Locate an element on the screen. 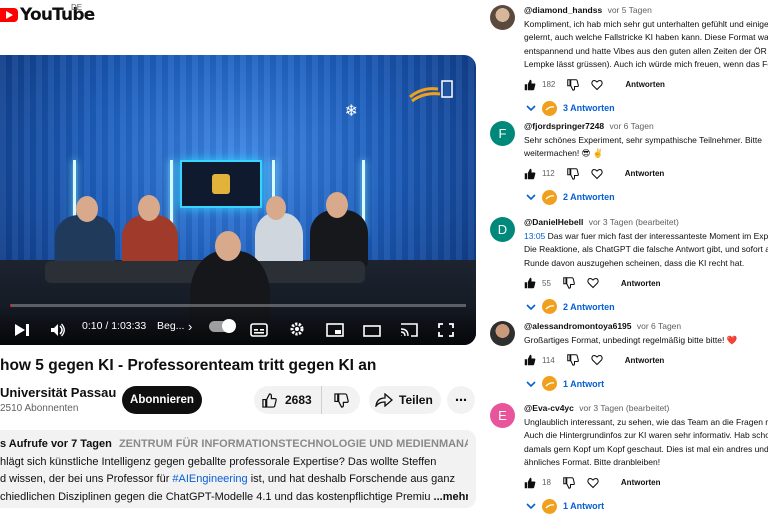 This screenshot has width=768, height=514. subscribe-button: Abonnieren is located at coordinates (162, 400).